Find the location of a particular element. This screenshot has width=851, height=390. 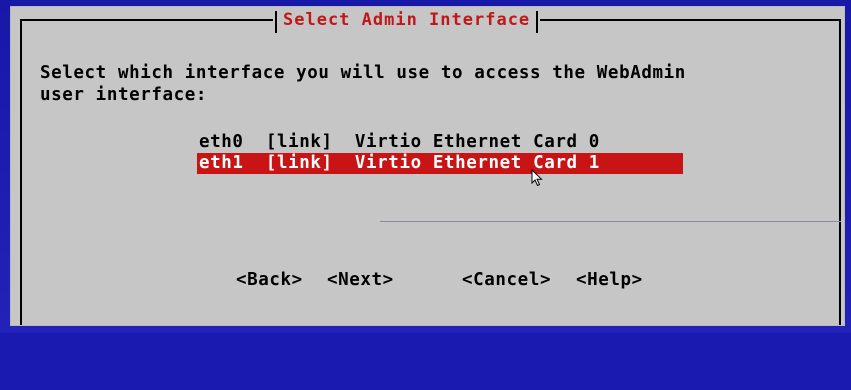

dialog-title-box: Select Admin Interface is located at coordinates (407, 20).